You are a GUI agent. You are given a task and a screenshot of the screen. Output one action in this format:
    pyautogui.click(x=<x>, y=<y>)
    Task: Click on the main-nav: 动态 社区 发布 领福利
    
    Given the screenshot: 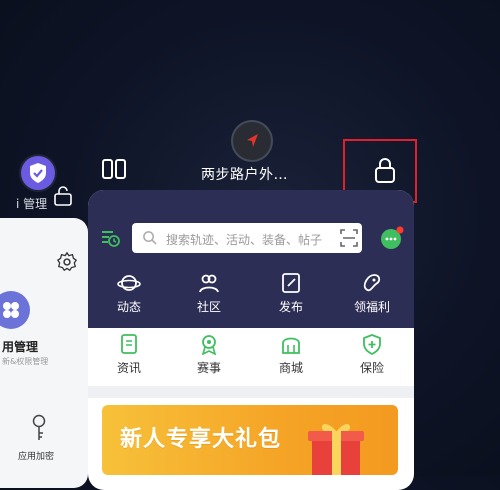 What is the action you would take?
    pyautogui.click(x=251, y=294)
    